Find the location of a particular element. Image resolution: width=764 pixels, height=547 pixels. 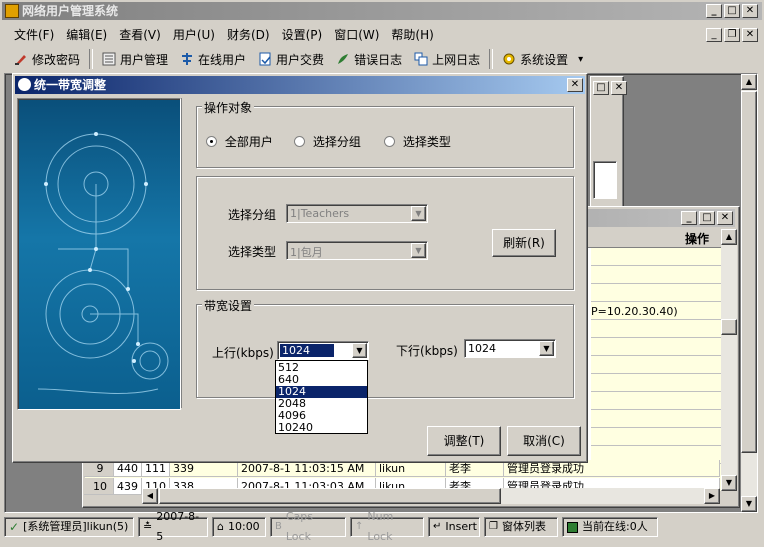

toolbar-change-password: 修改密码 is located at coordinates (47, 59).